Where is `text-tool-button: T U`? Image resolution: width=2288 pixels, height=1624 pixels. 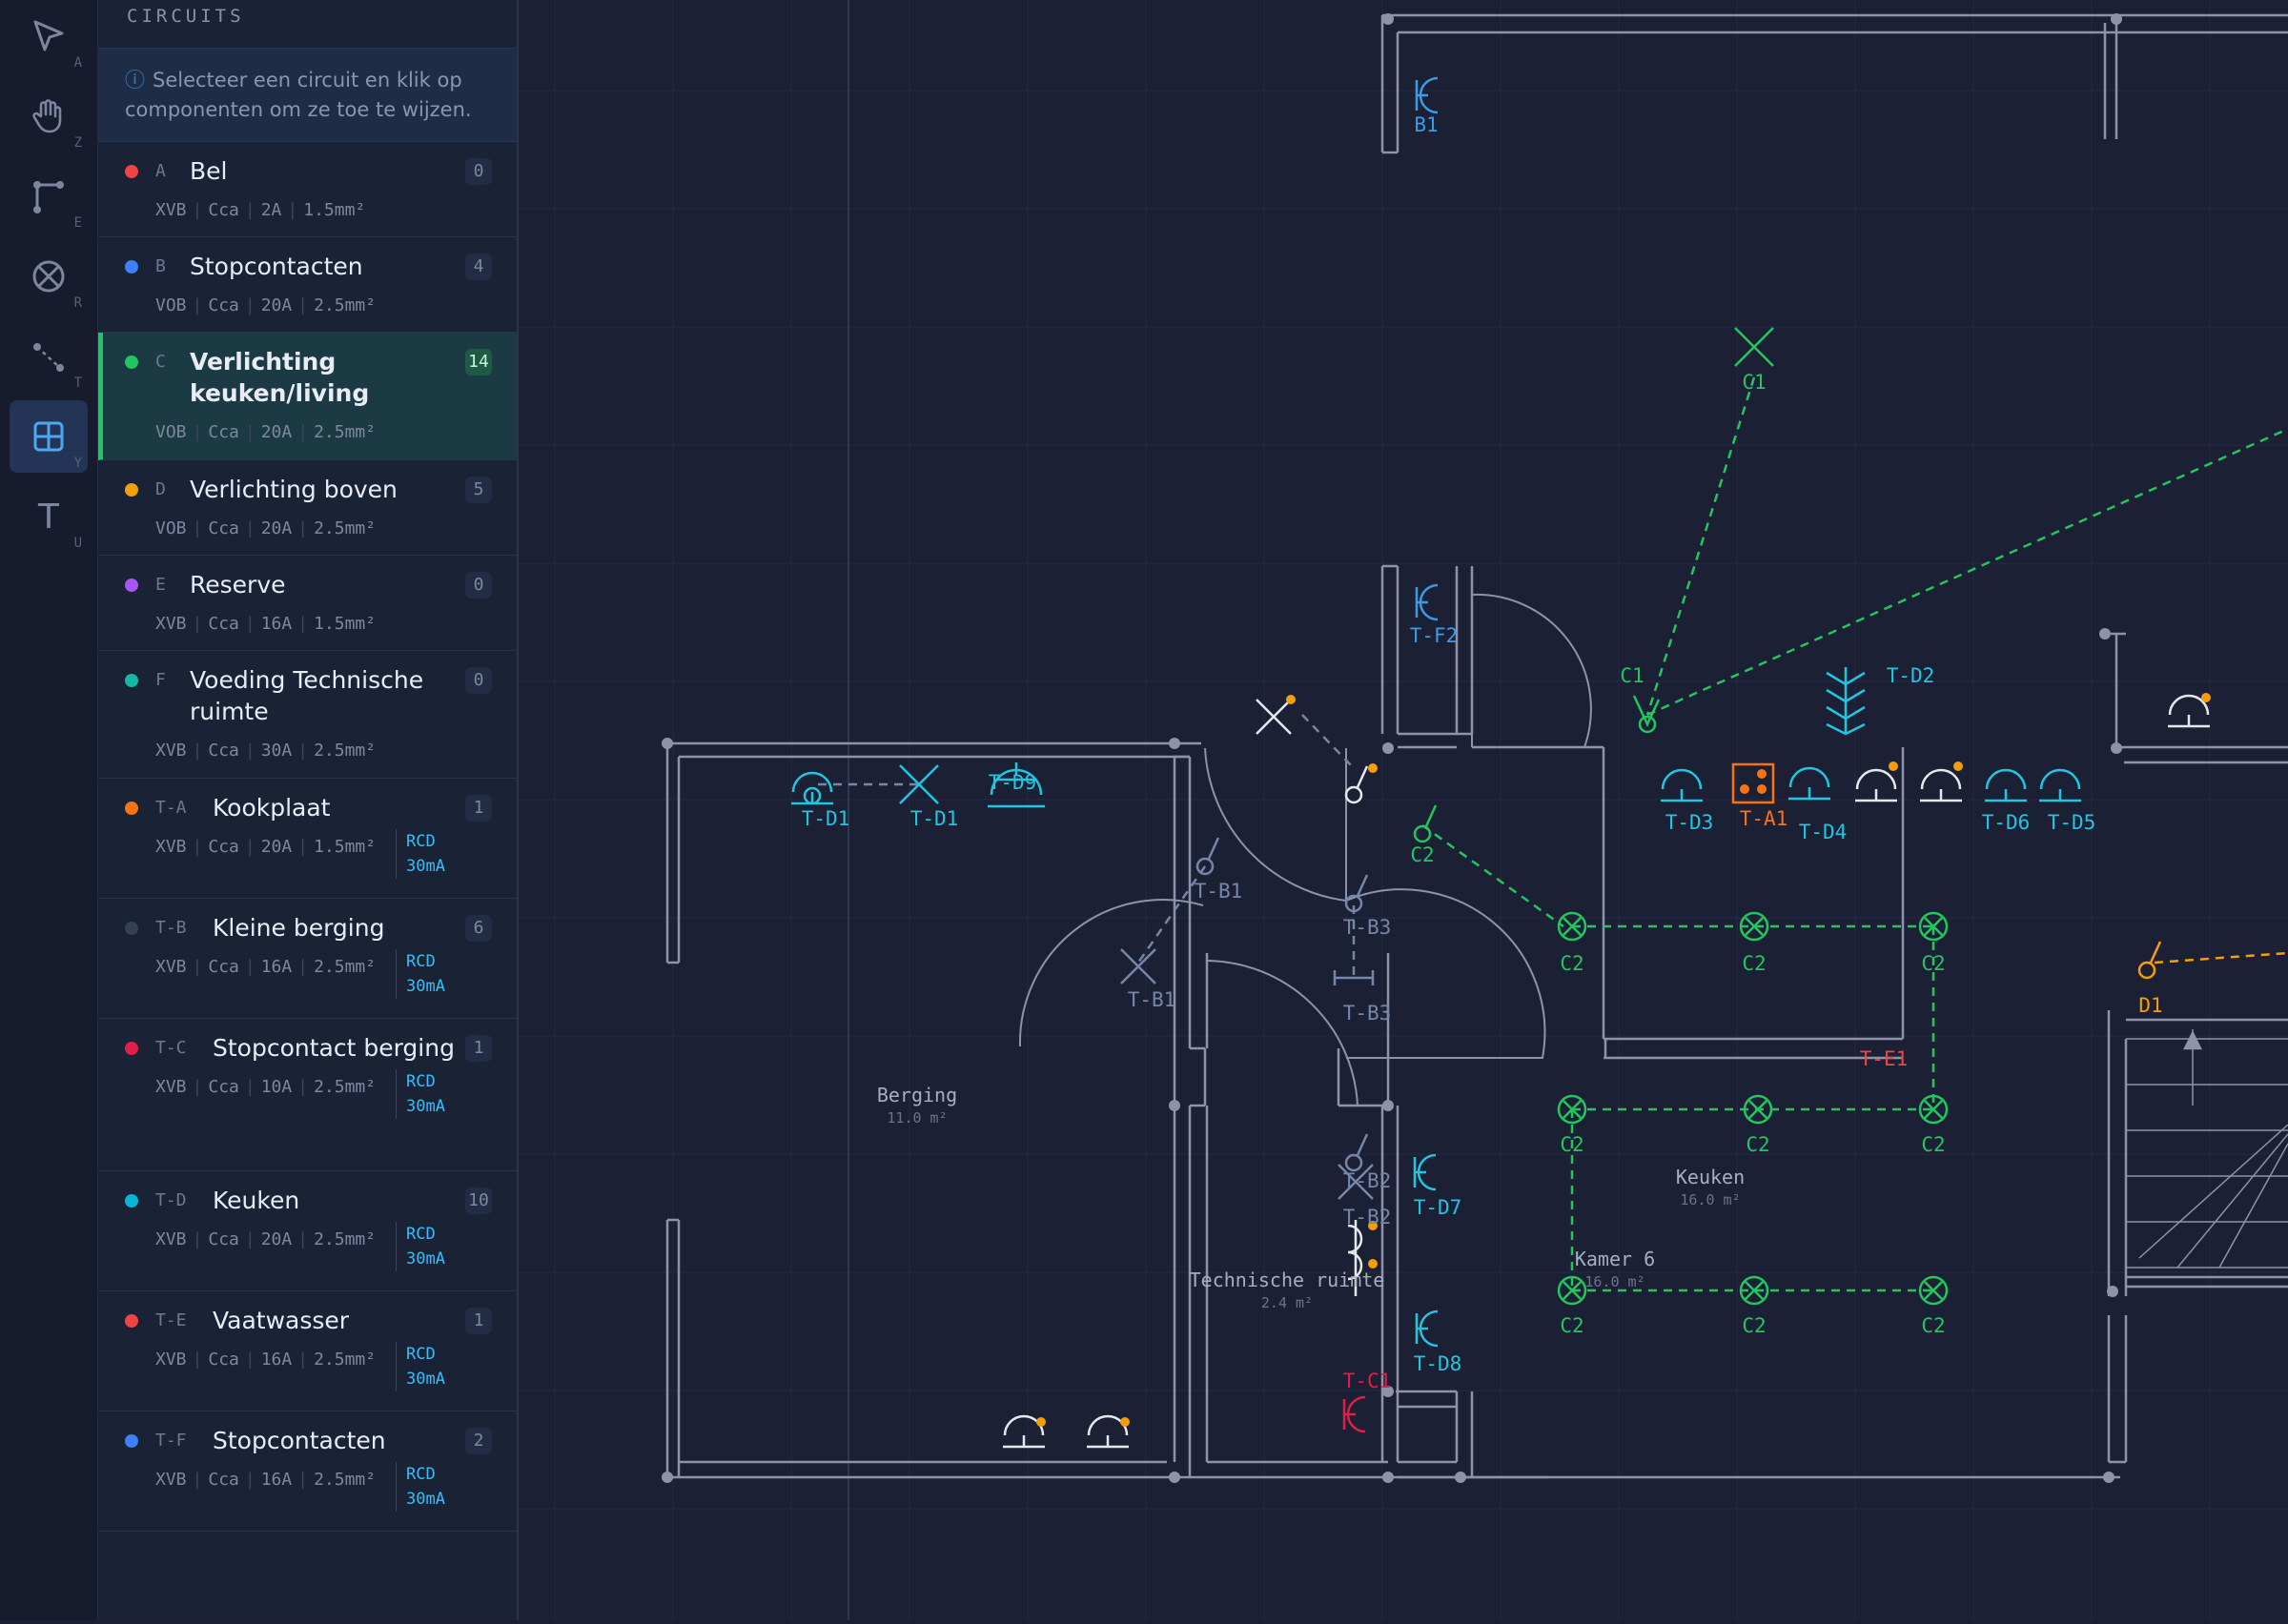 text-tool-button: T U is located at coordinates (49, 516).